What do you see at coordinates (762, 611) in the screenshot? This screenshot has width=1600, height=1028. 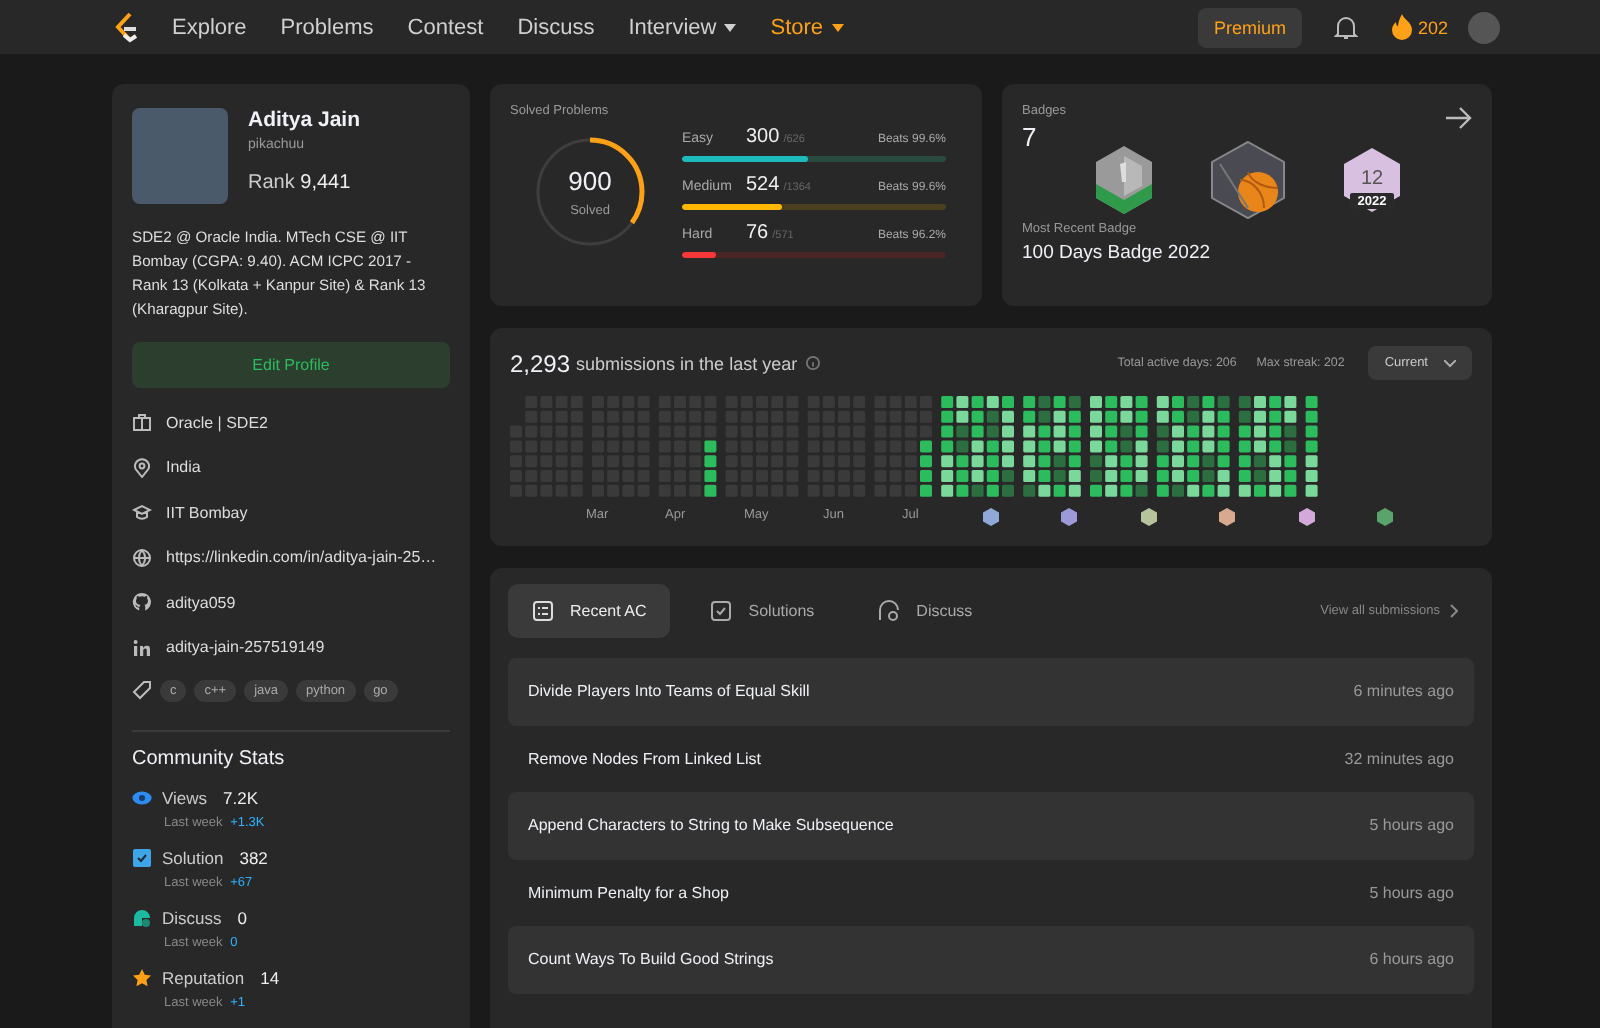 I see `tab: Solutions` at bounding box center [762, 611].